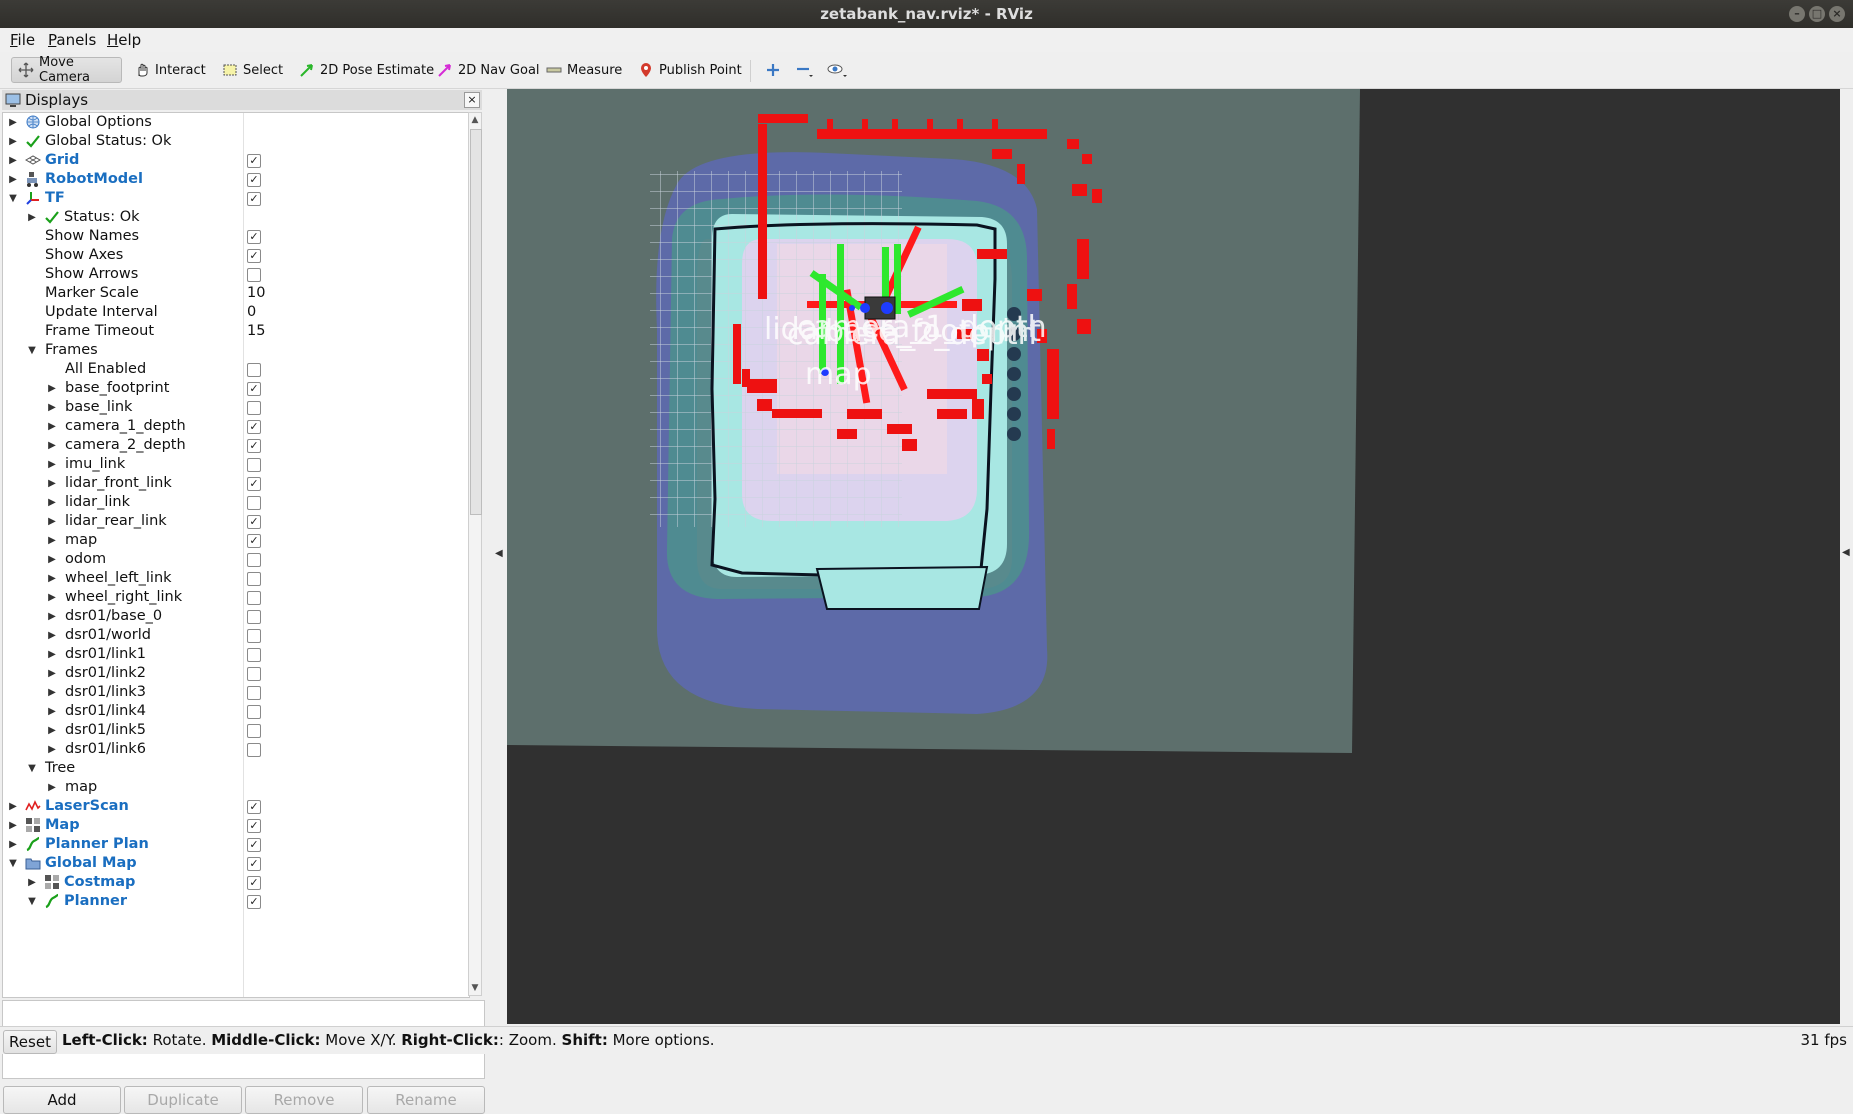 Image resolution: width=1853 pixels, height=1114 pixels. What do you see at coordinates (236, 179) in the screenshot?
I see `display-row-robotmodel: ▶ RobotModel ✓` at bounding box center [236, 179].